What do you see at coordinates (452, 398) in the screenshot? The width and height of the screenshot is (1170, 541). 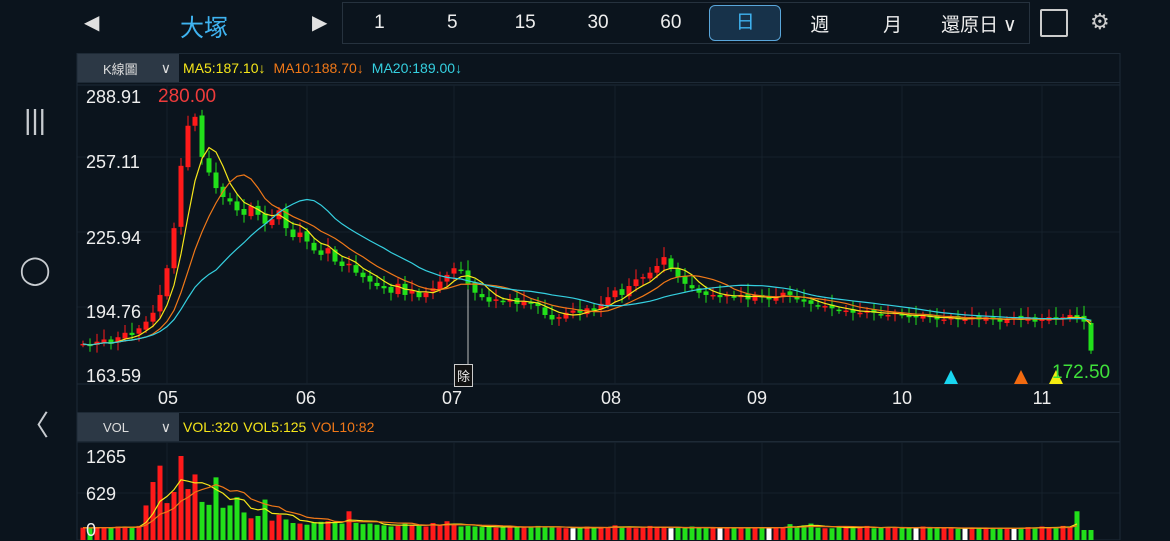 I see `month-label: 07` at bounding box center [452, 398].